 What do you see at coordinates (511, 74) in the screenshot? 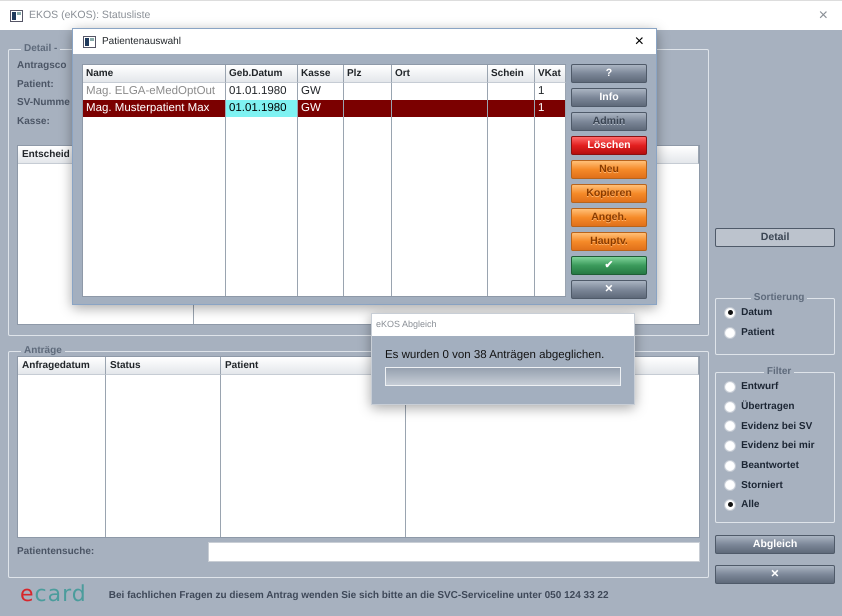
I see `column-header: Schein` at bounding box center [511, 74].